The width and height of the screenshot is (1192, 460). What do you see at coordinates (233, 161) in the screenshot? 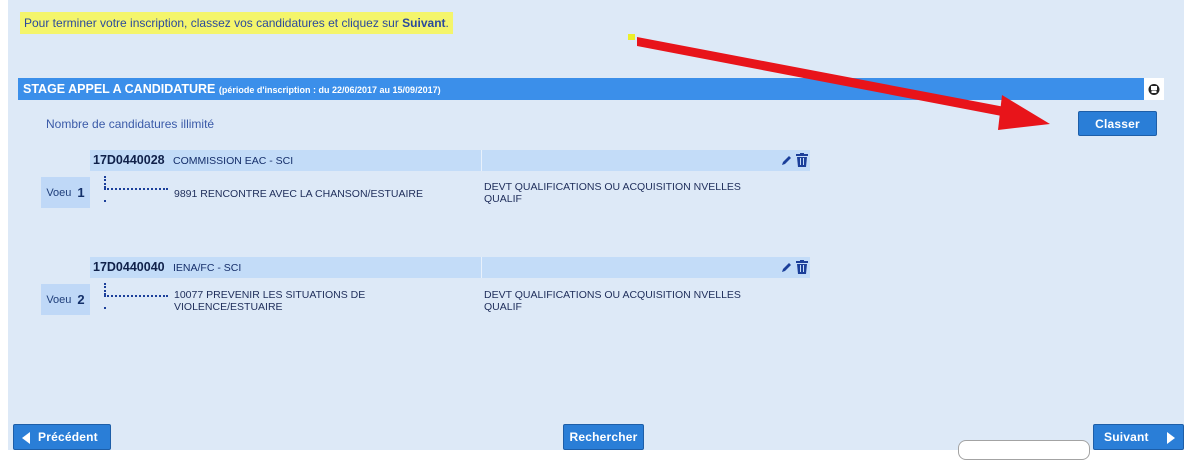
I see `candidature-name: COMMISSION EAC - SCI` at bounding box center [233, 161].